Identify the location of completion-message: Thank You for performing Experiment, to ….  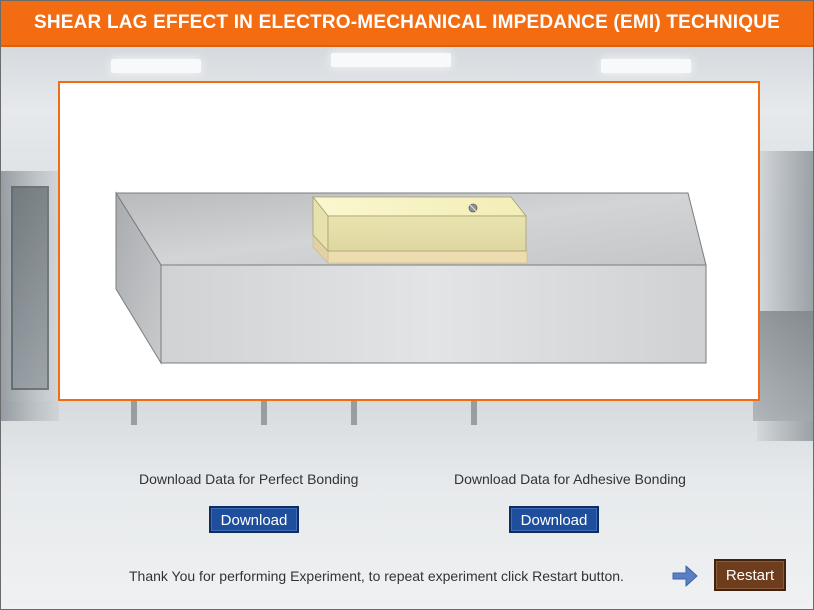
(376, 576).